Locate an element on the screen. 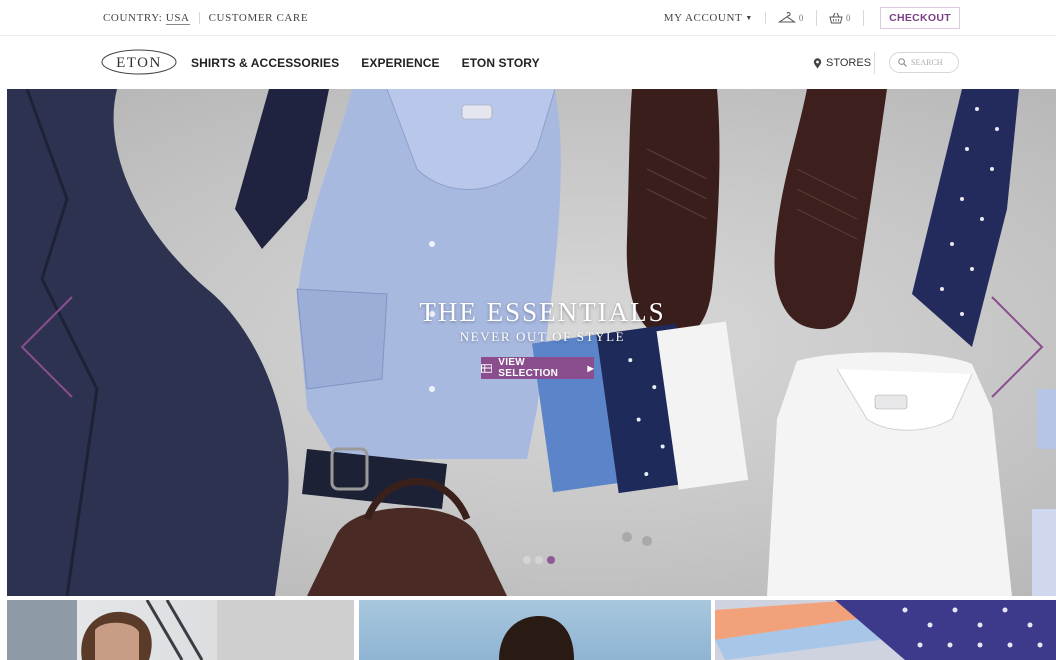  arrow-right-icon: ▶ is located at coordinates (590, 368).